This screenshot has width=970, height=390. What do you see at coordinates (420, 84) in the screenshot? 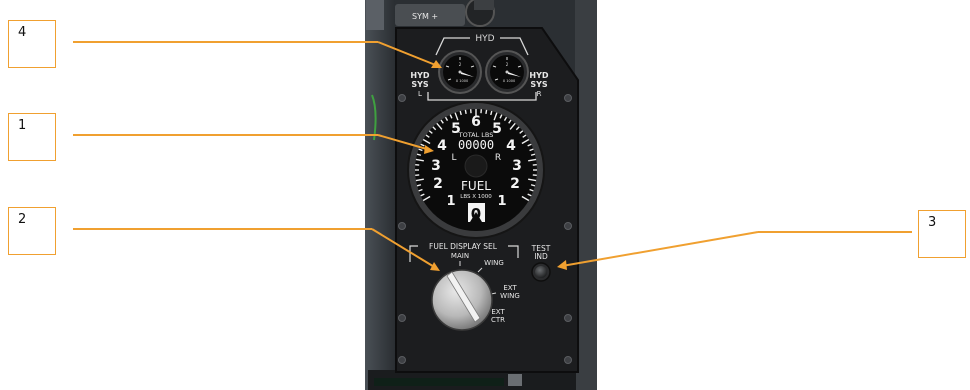
I see `hyd-left-label-2: SYS` at bounding box center [420, 84].